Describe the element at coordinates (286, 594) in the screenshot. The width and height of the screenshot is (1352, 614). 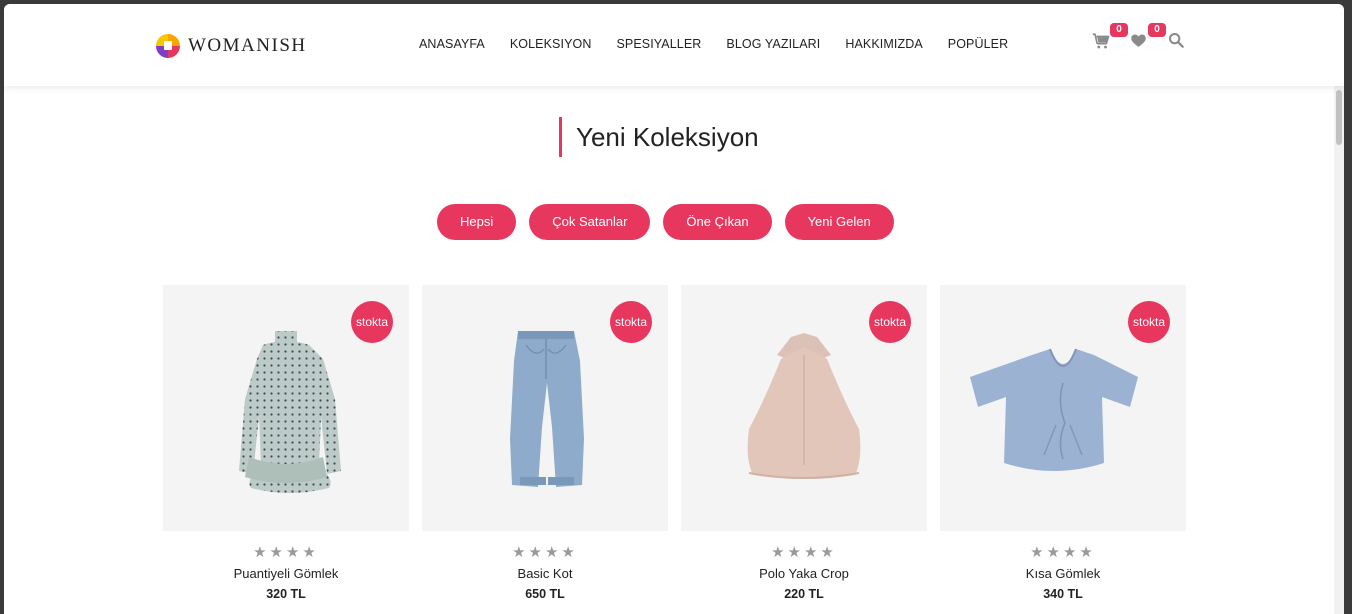
I see `product-price: 320 TL` at that location.